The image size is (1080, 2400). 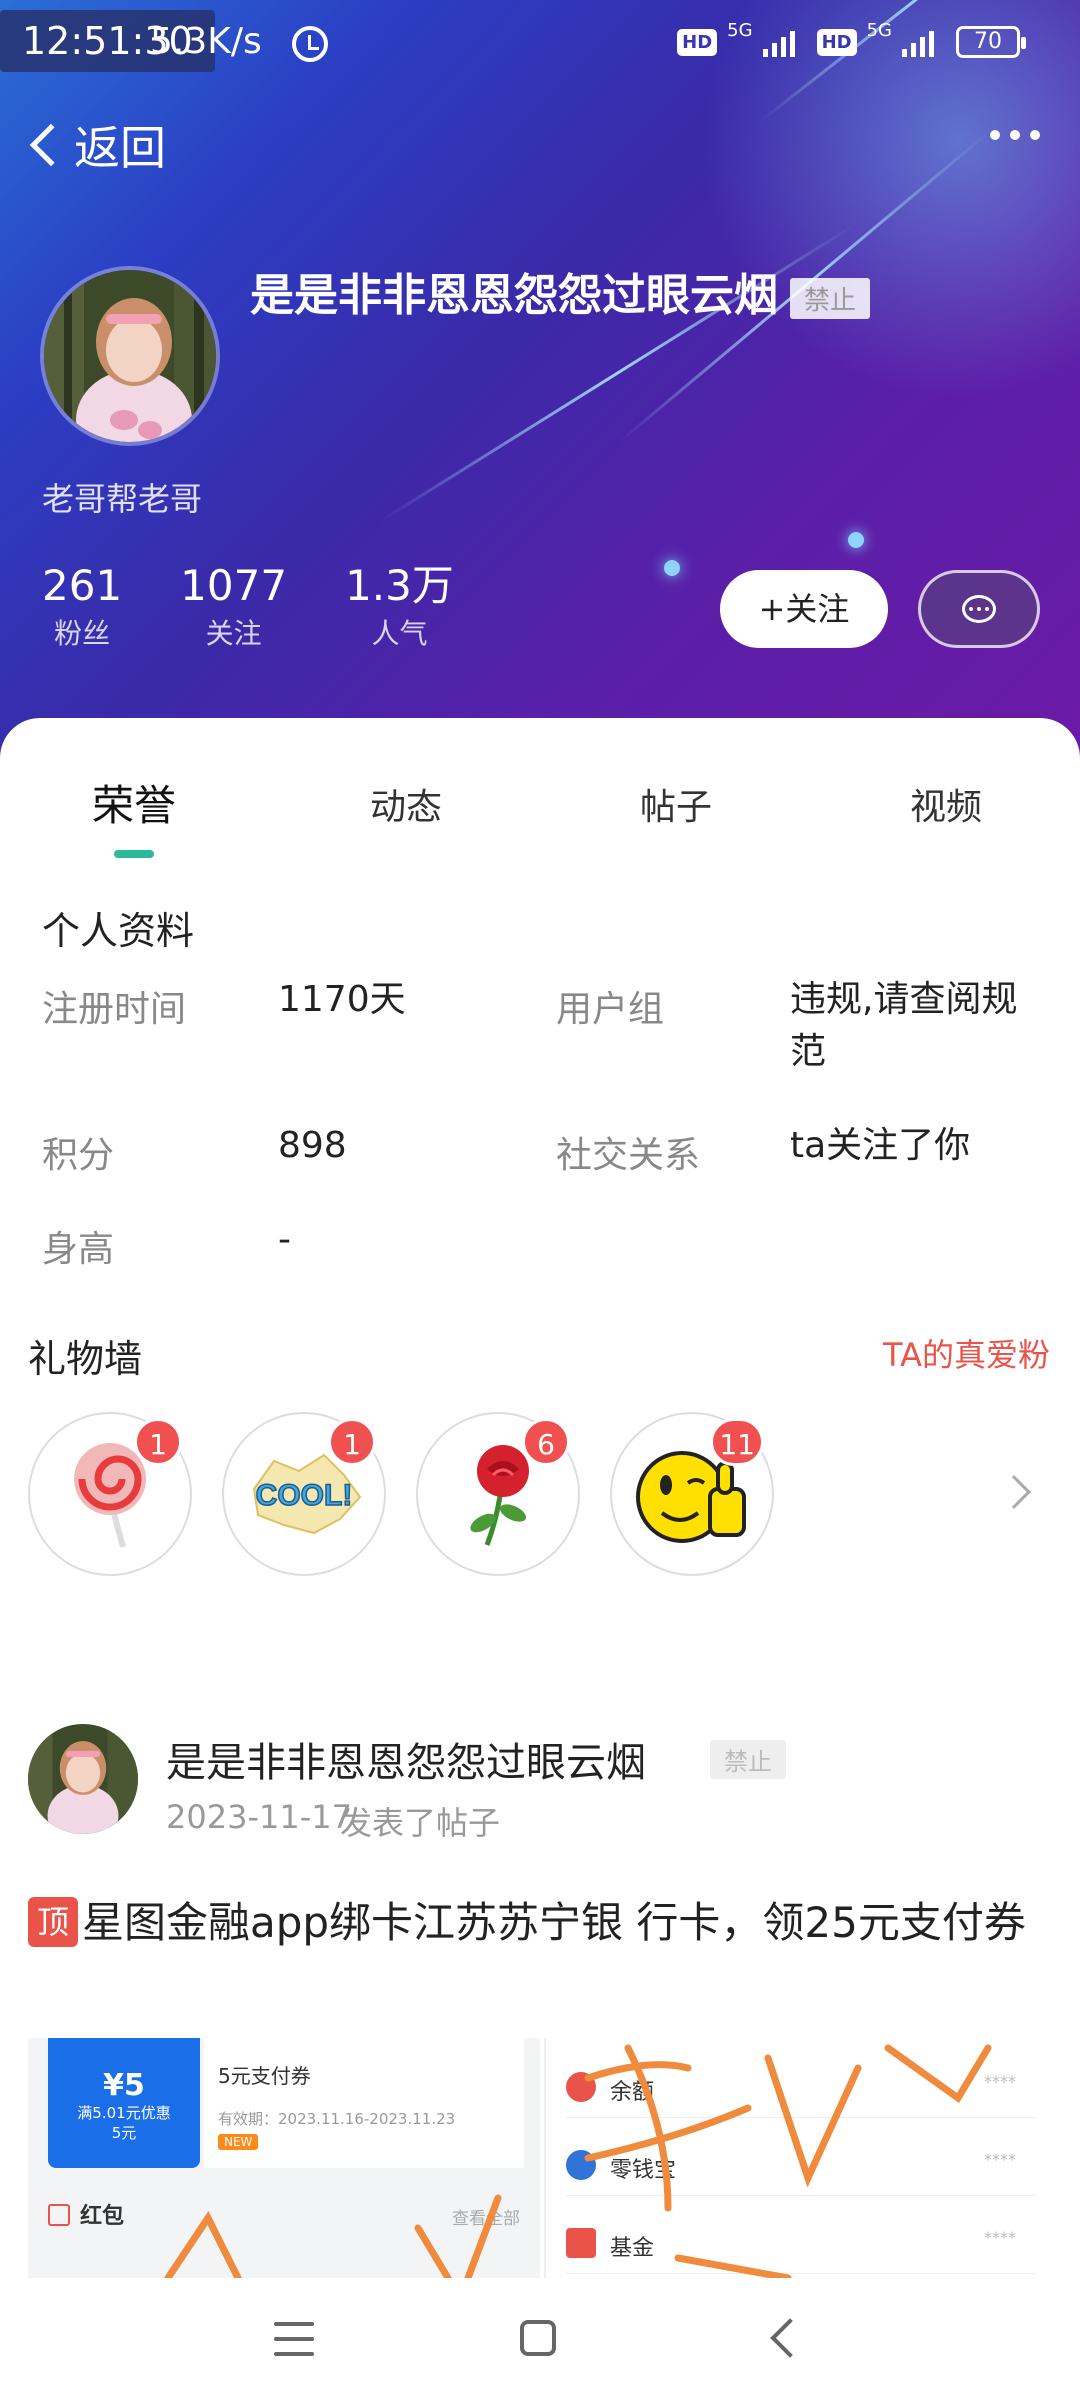 I want to click on true-fans-link: TA的真爱粉, so click(x=966, y=1353).